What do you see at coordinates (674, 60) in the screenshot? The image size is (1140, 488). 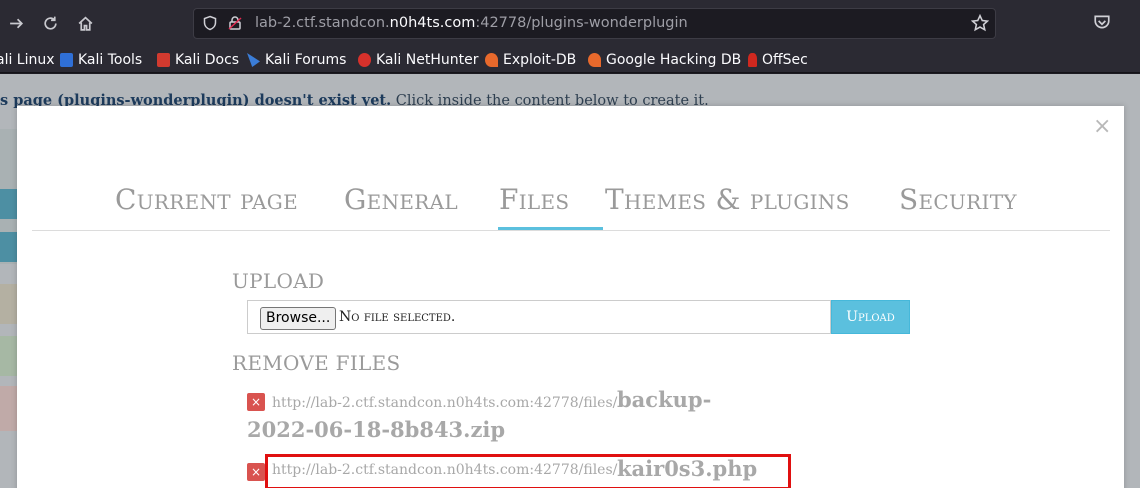 I see `bookmark-label: Google Hacking DB` at bounding box center [674, 60].